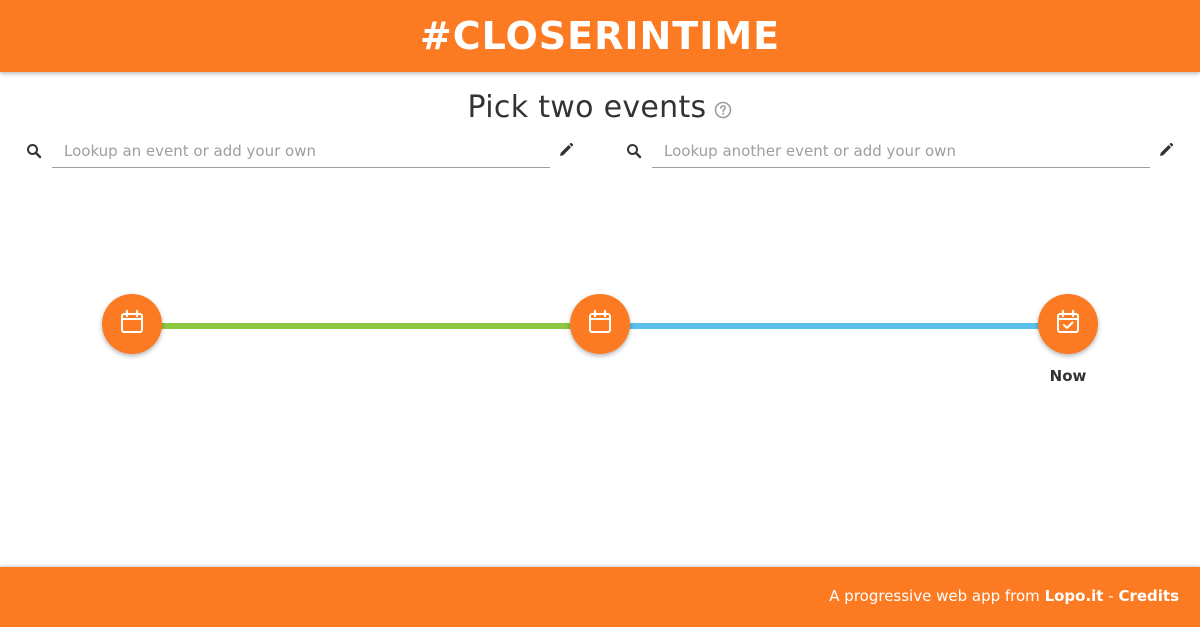  I want to click on heading-row: Pick two events, so click(600, 107).